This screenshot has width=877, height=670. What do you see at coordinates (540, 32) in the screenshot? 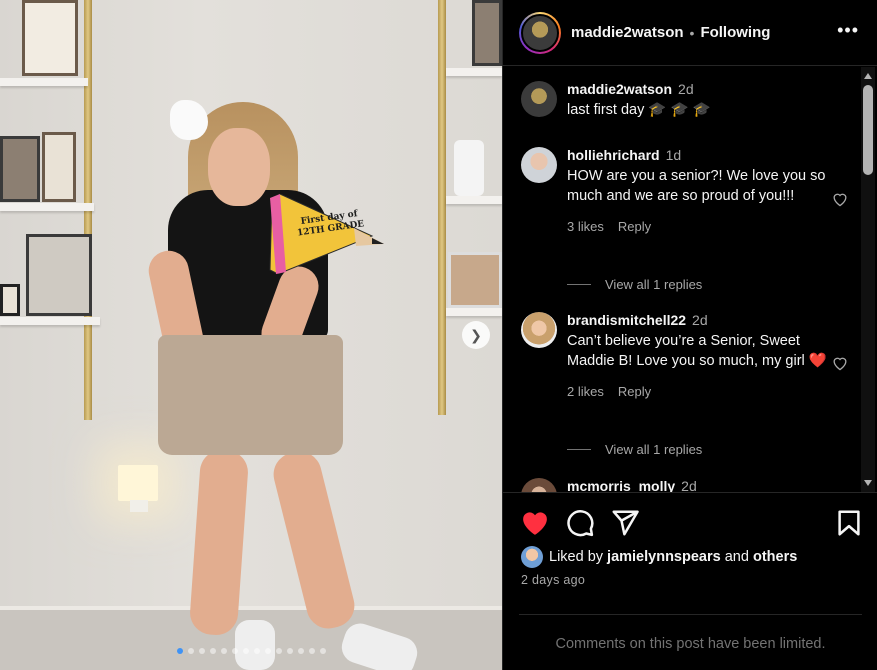
I see `author-avatar` at bounding box center [540, 32].